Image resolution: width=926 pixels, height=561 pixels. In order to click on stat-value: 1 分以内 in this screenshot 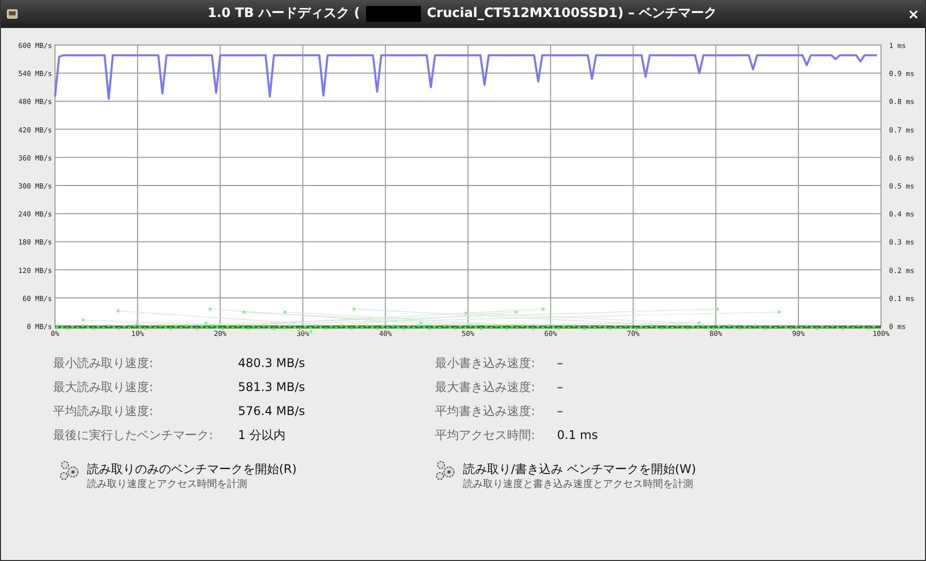, I will do `click(262, 435)`.